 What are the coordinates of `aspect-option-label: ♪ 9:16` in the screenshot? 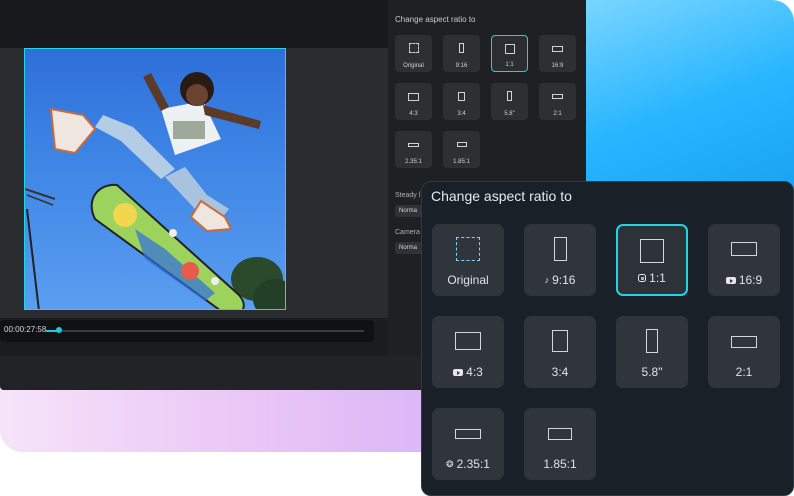 It's located at (560, 280).